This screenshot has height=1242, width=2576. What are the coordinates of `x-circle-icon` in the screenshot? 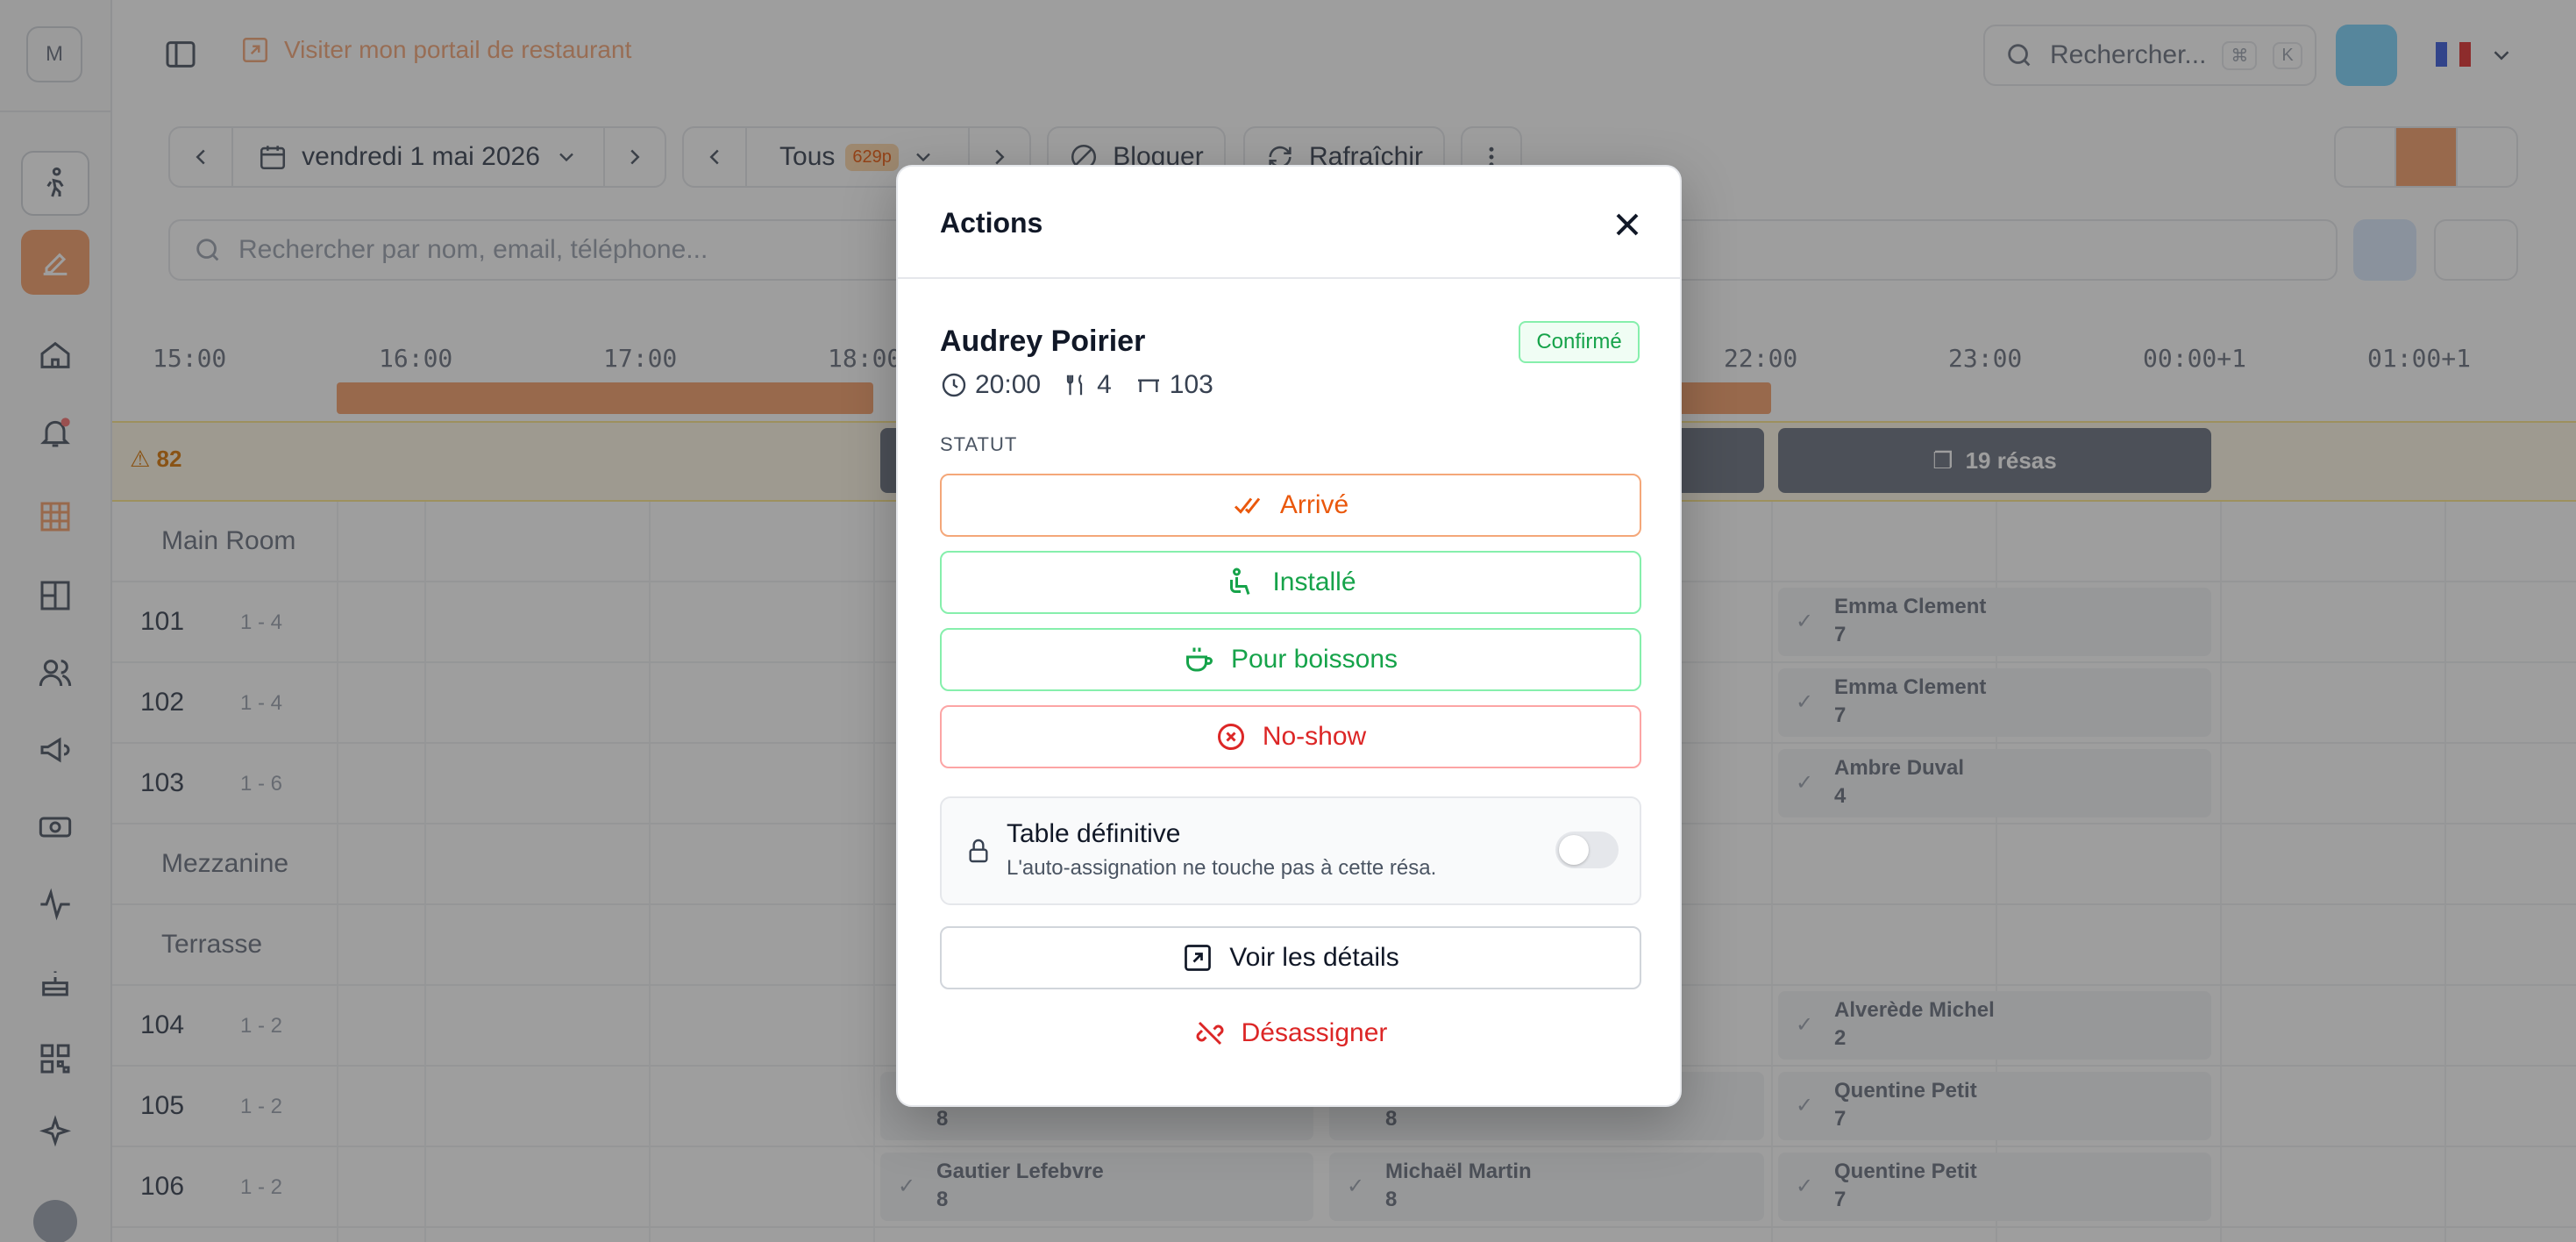 It's located at (1230, 737).